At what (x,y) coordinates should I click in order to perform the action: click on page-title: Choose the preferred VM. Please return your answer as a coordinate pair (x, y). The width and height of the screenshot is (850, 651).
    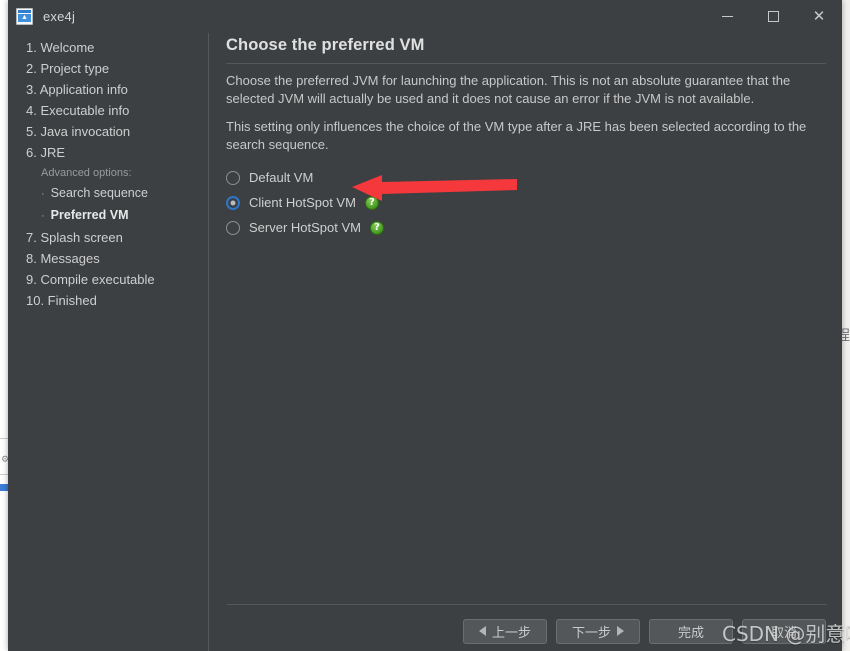
    Looking at the image, I should click on (325, 45).